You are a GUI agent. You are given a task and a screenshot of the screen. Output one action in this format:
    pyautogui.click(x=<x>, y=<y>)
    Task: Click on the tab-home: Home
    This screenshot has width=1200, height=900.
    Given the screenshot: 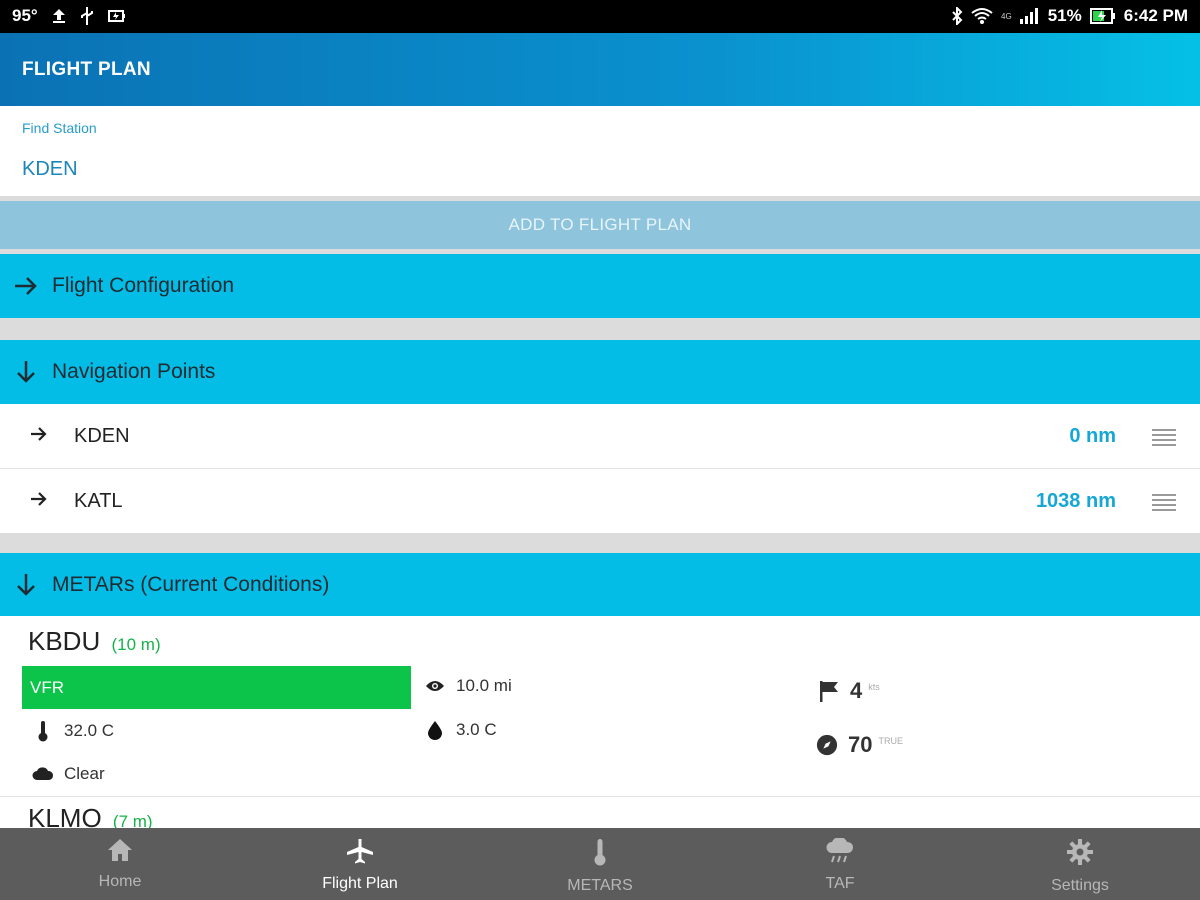 What is the action you would take?
    pyautogui.click(x=120, y=864)
    